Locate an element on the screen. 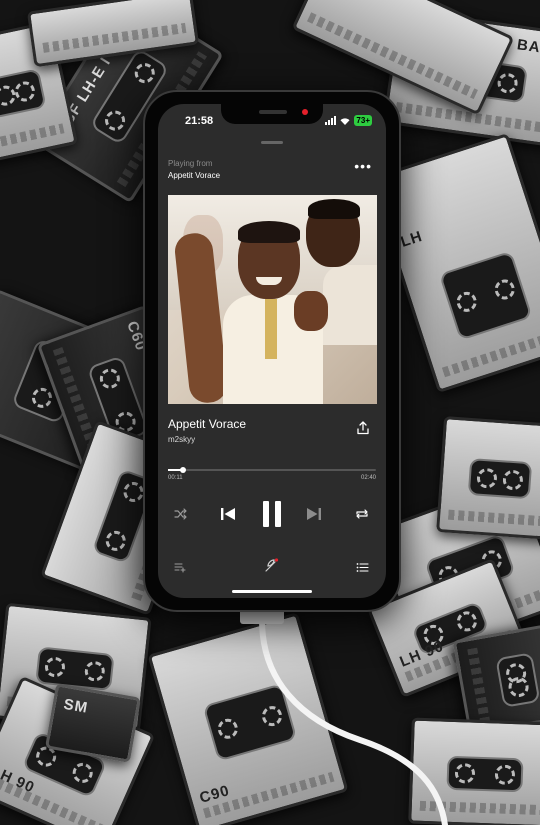  track-artist: m2skyy is located at coordinates (181, 439).